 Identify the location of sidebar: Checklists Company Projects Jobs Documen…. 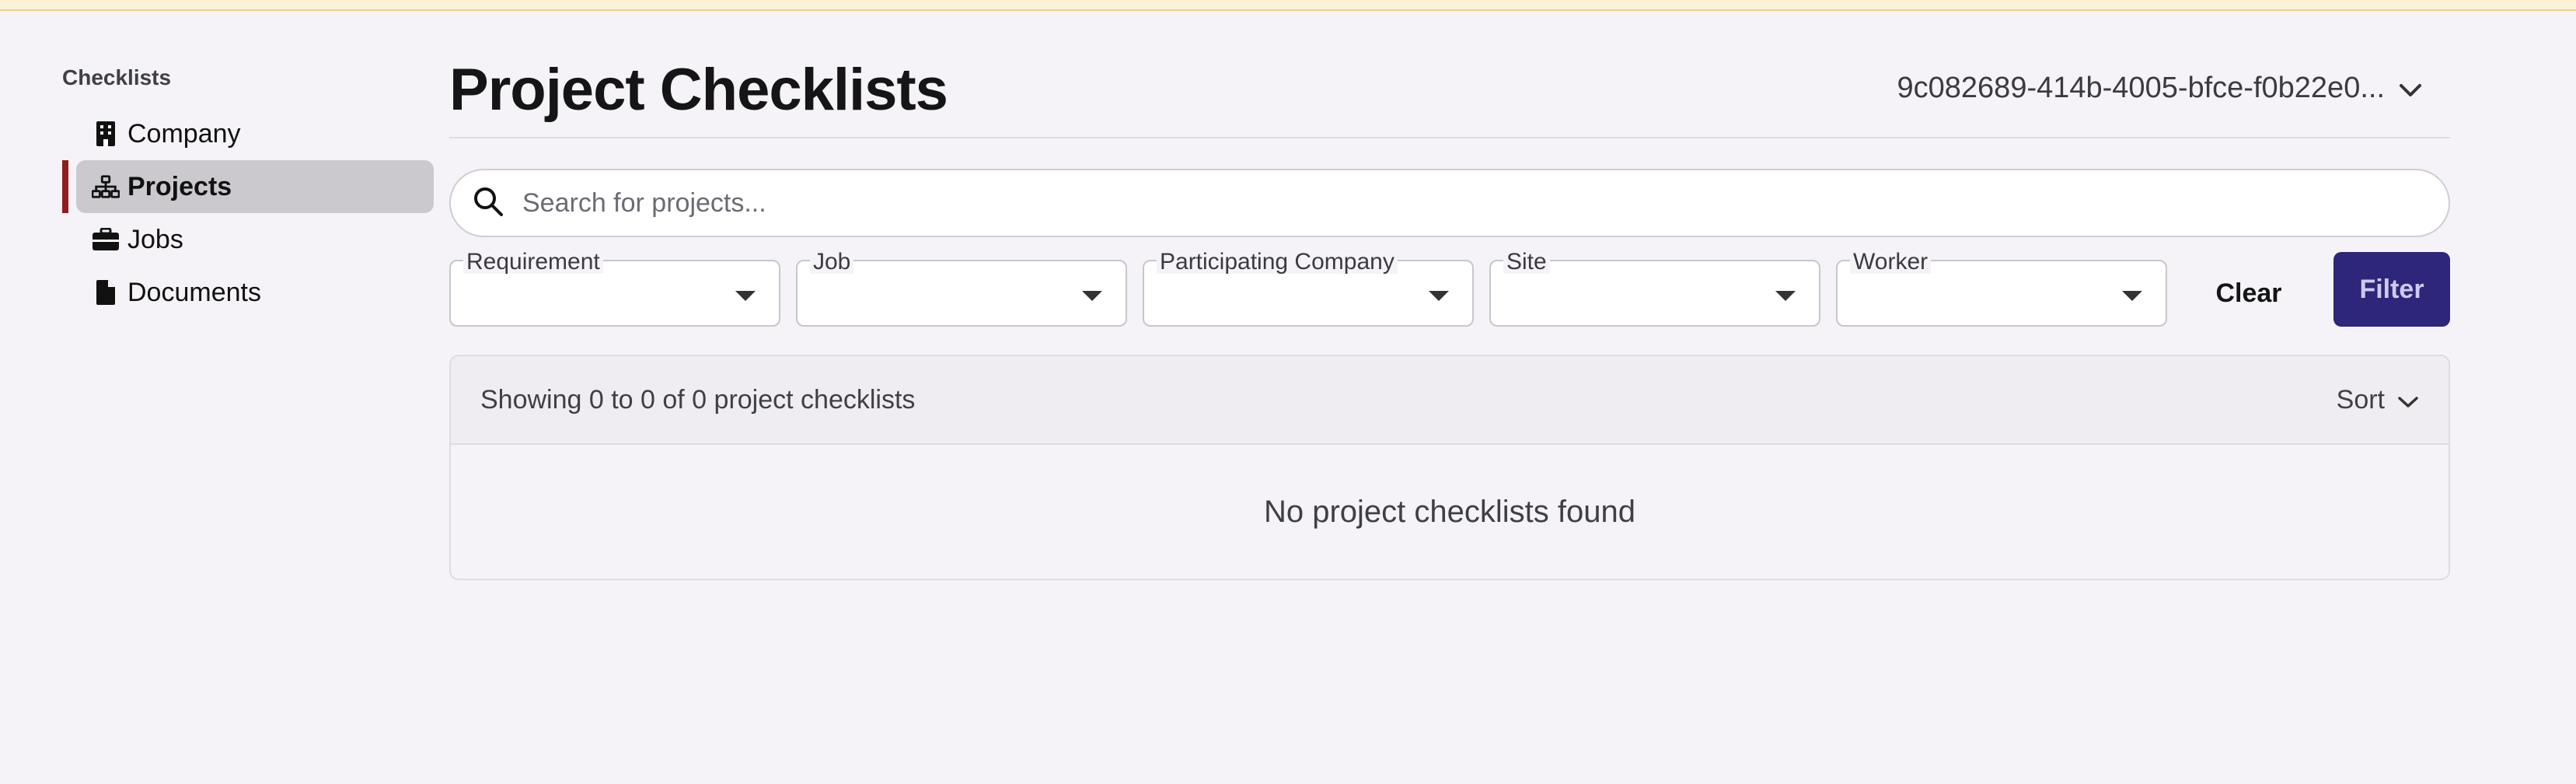
(248, 192).